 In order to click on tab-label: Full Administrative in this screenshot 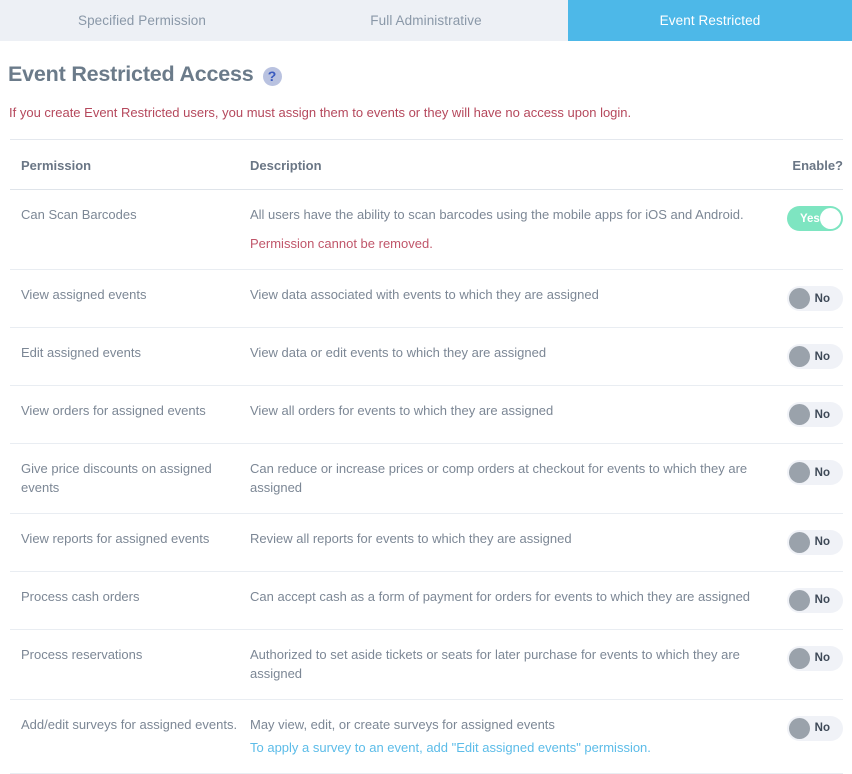, I will do `click(426, 20)`.